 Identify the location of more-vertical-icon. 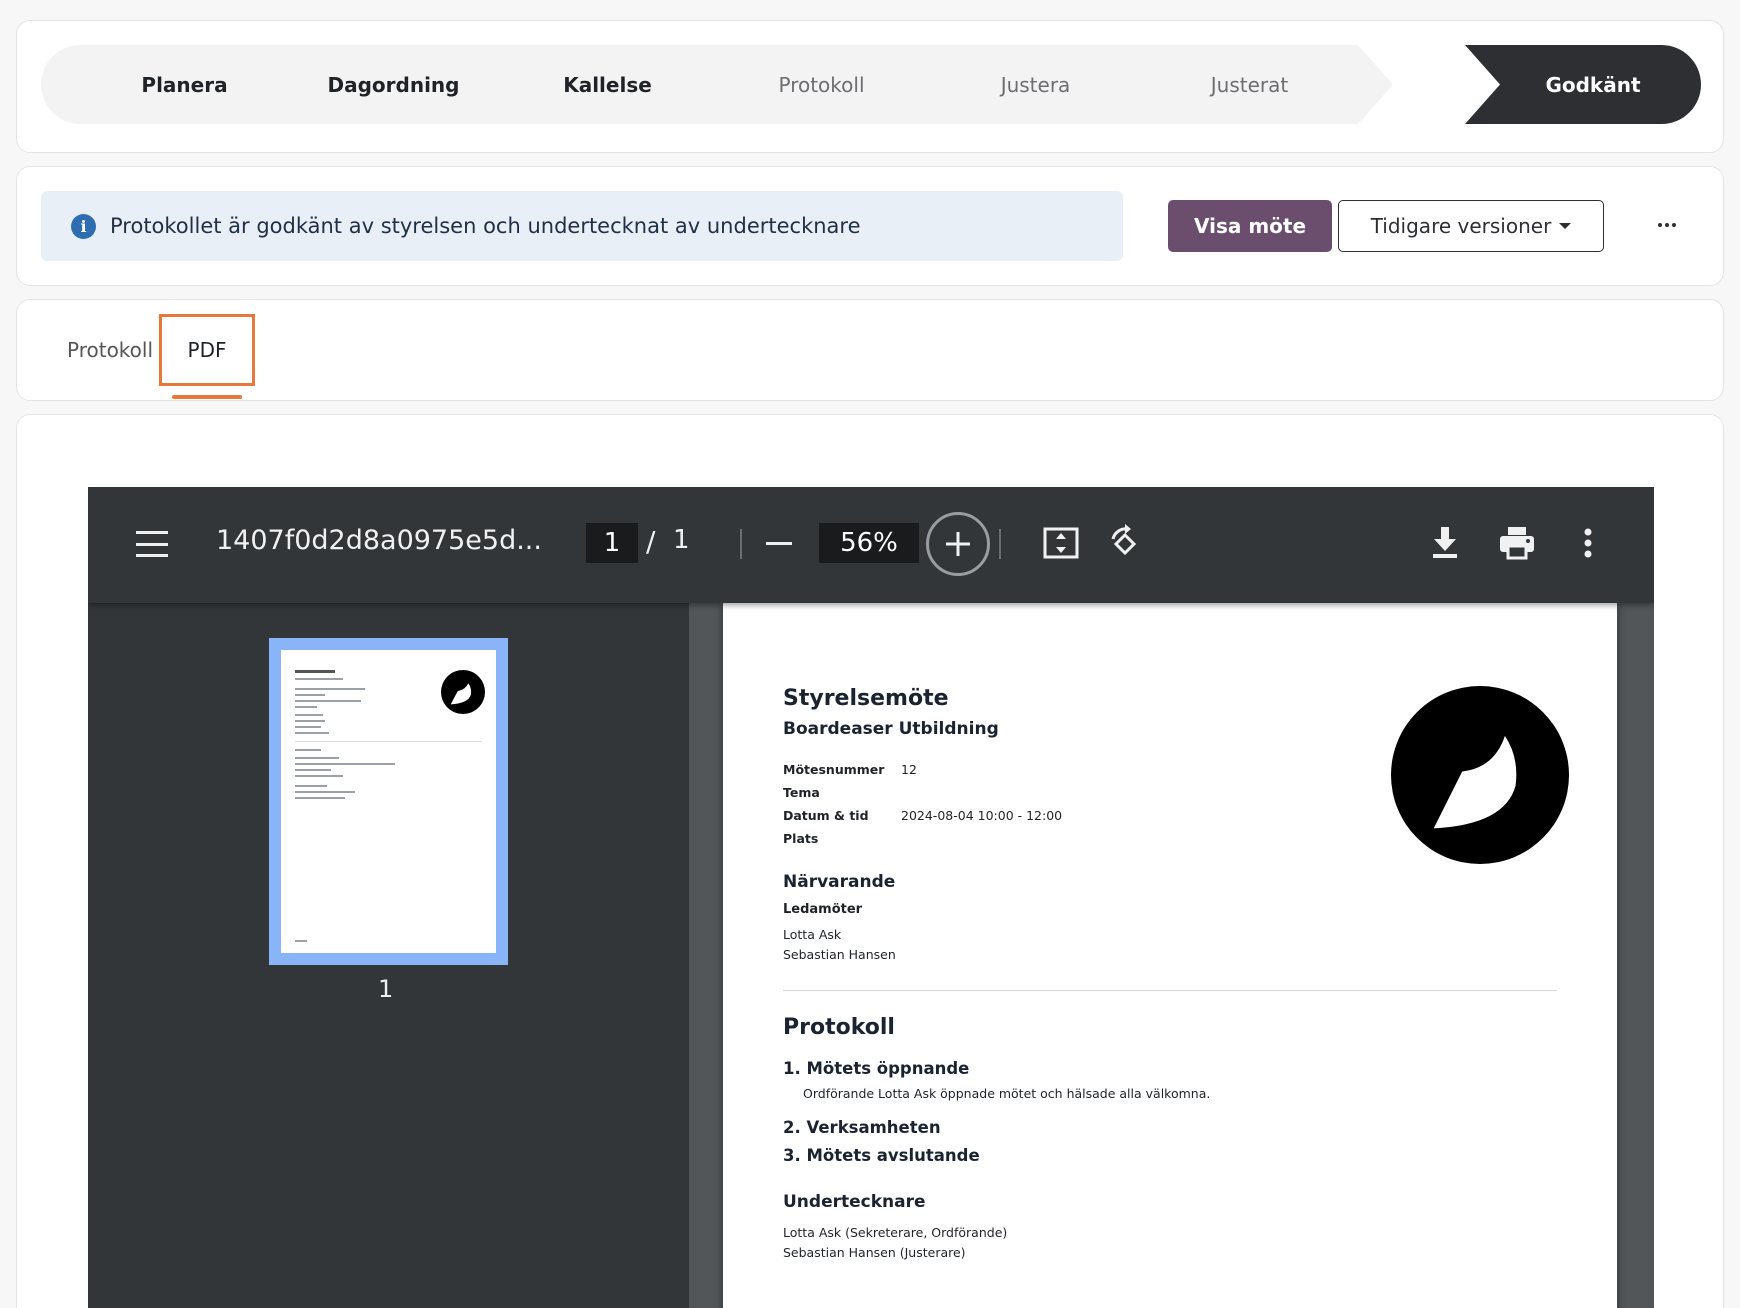
(1588, 543).